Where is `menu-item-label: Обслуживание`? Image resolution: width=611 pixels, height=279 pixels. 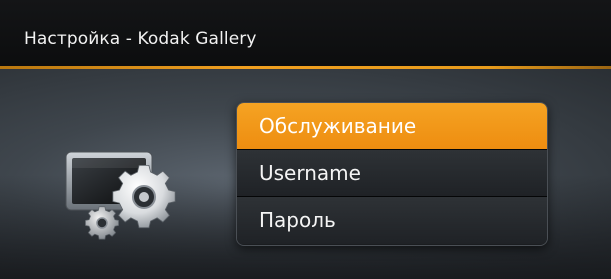 menu-item-label: Обслуживание is located at coordinates (338, 126).